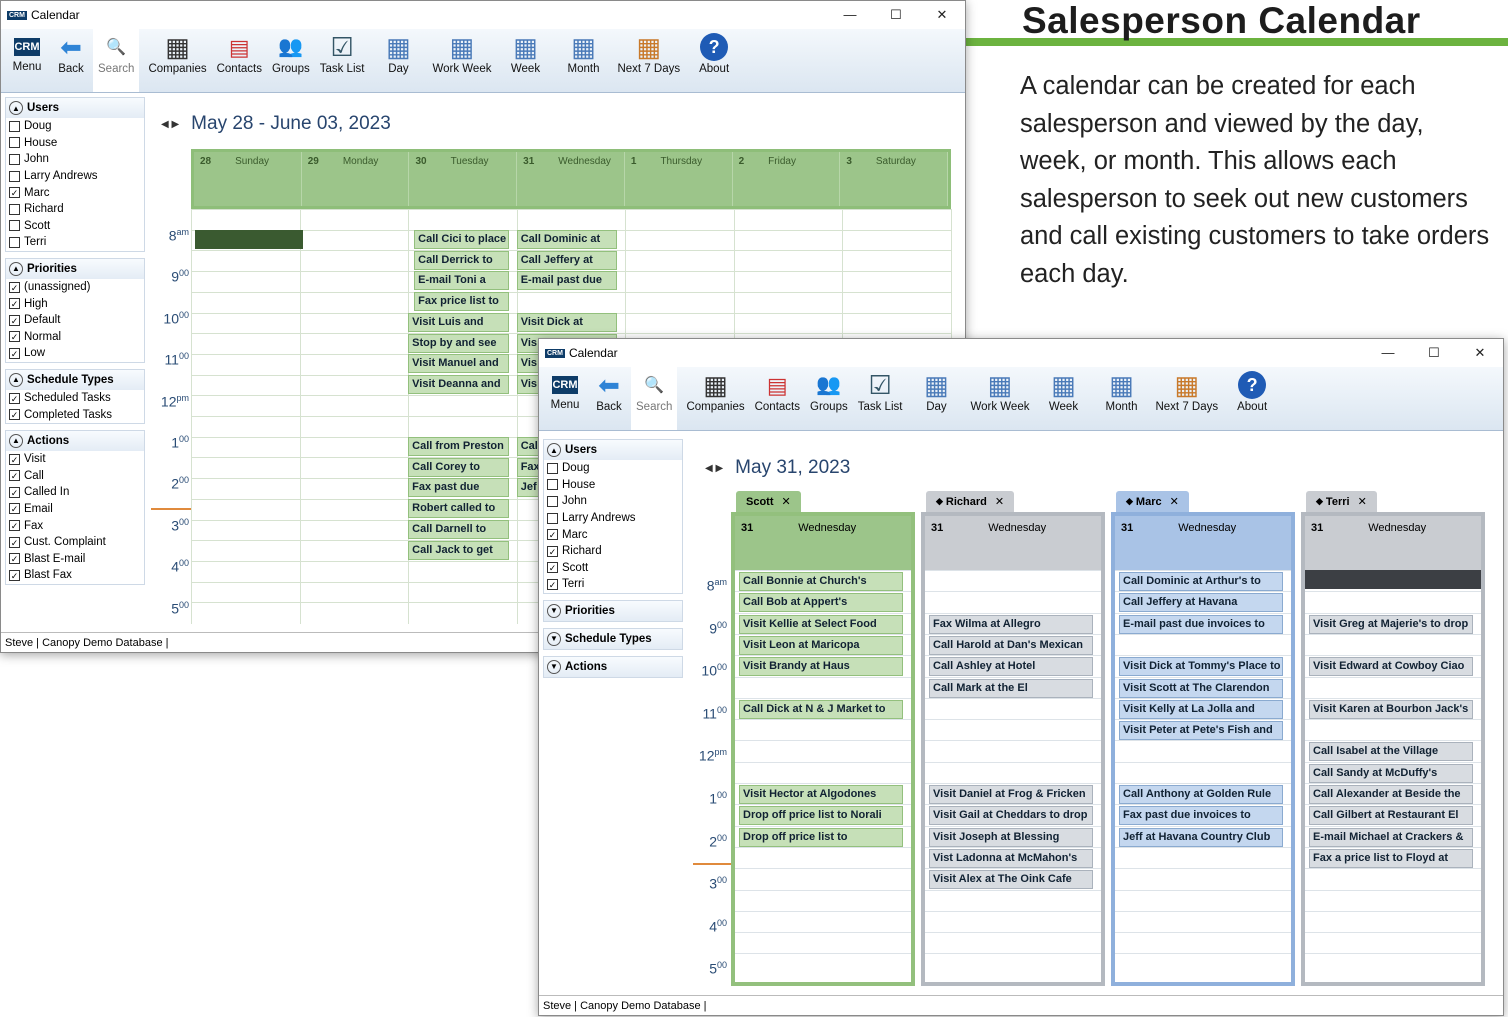 This screenshot has height=1017, width=1508. Describe the element at coordinates (75, 209) in the screenshot. I see `checkbox-item: Richard` at that location.